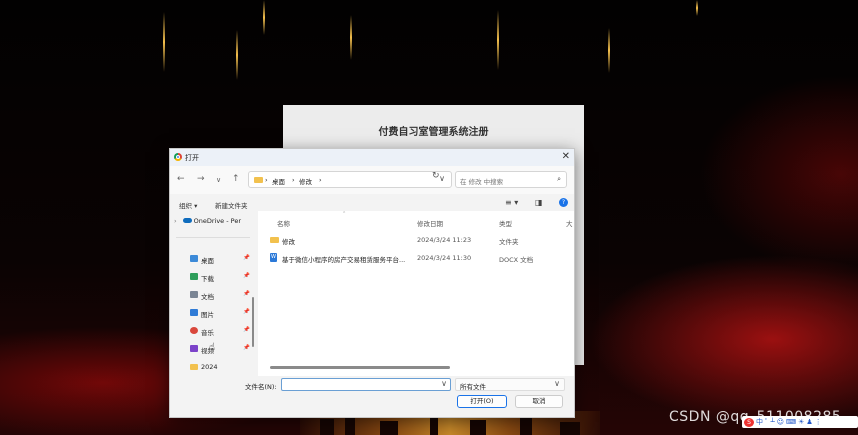 The width and height of the screenshot is (858, 435). I want to click on preview-pane-icon: ◨, so click(539, 202).